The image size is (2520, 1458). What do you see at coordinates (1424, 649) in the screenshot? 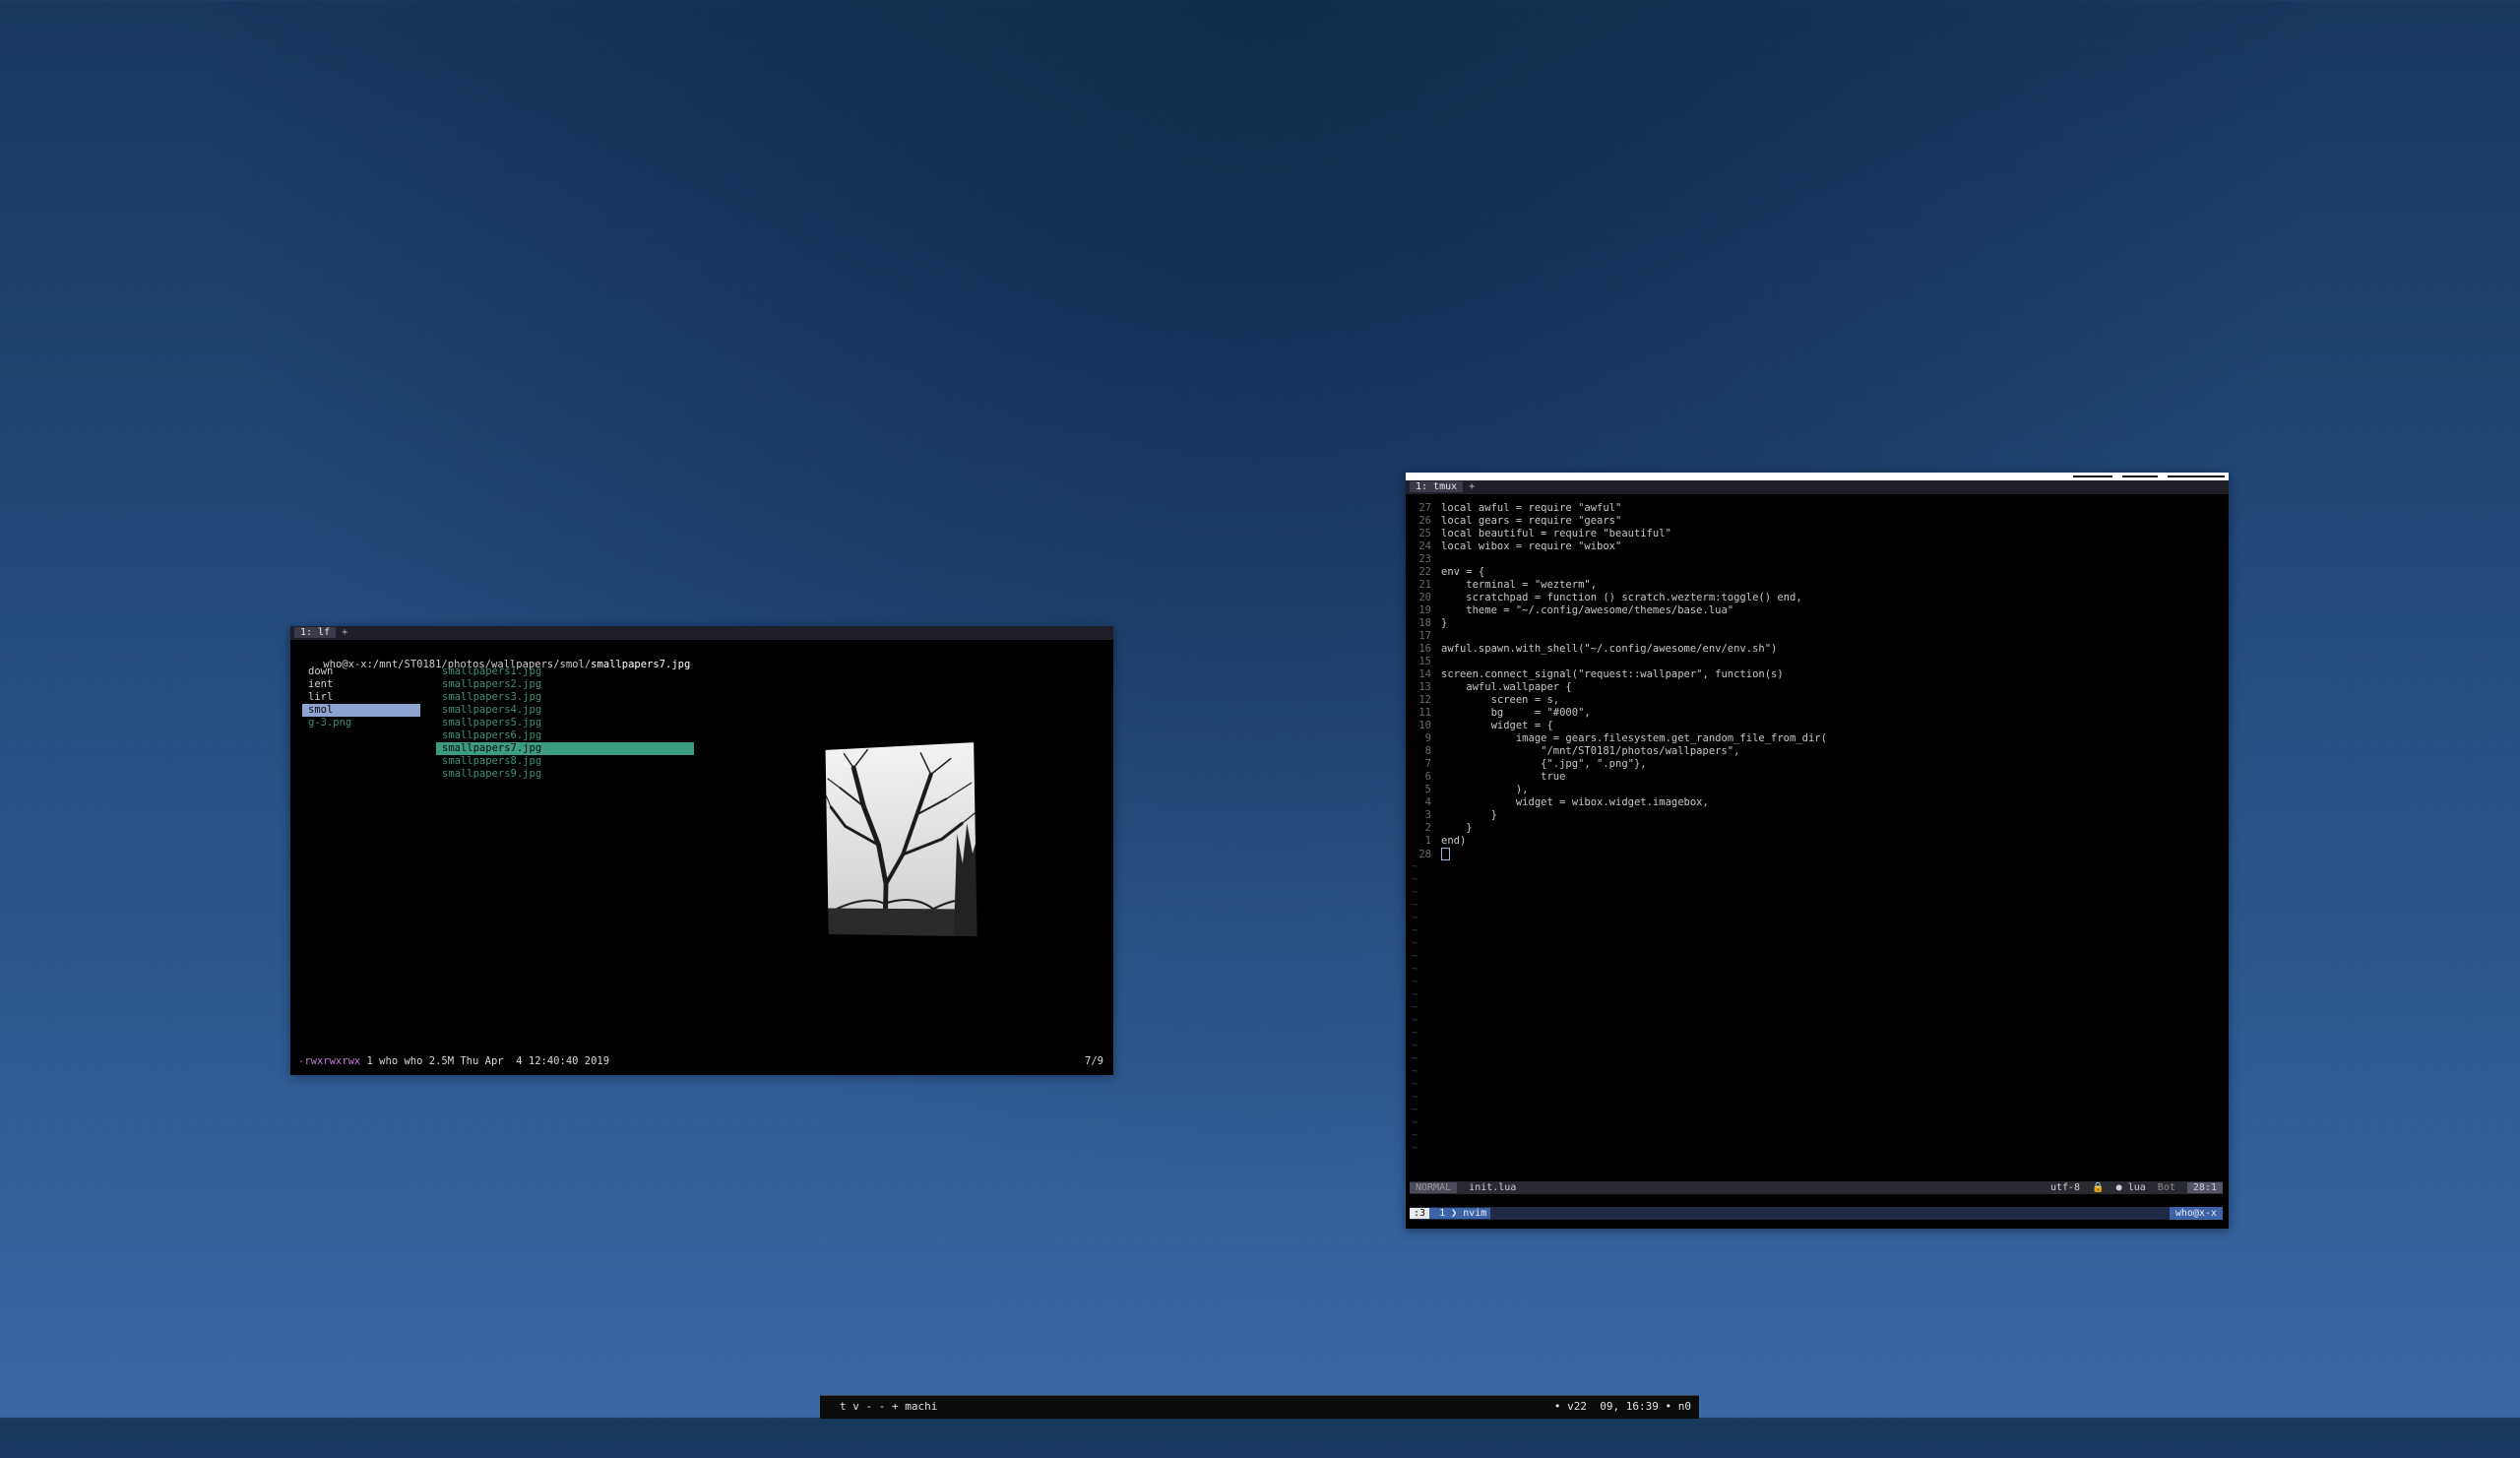
I see `line-number: 16` at bounding box center [1424, 649].